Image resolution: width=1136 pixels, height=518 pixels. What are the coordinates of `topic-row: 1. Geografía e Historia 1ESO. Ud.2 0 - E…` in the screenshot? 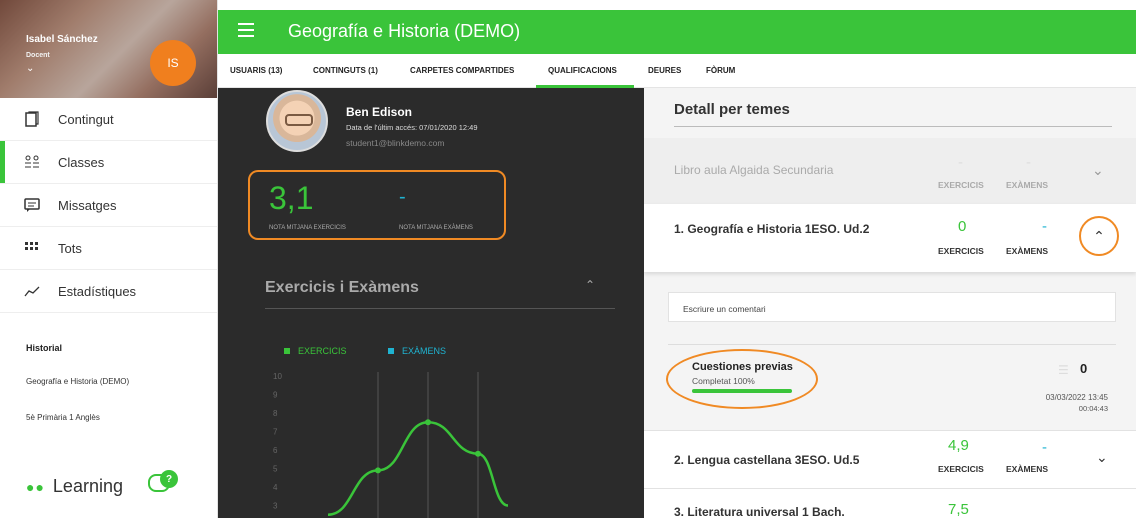 It's located at (890, 238).